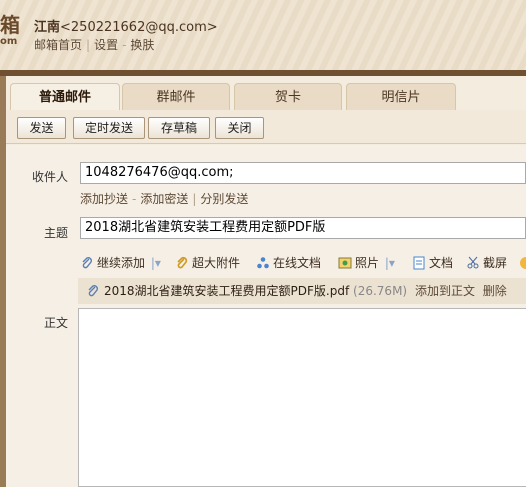 This screenshot has width=526, height=487. Describe the element at coordinates (401, 96) in the screenshot. I see `tab-postcard: 明信片` at that location.